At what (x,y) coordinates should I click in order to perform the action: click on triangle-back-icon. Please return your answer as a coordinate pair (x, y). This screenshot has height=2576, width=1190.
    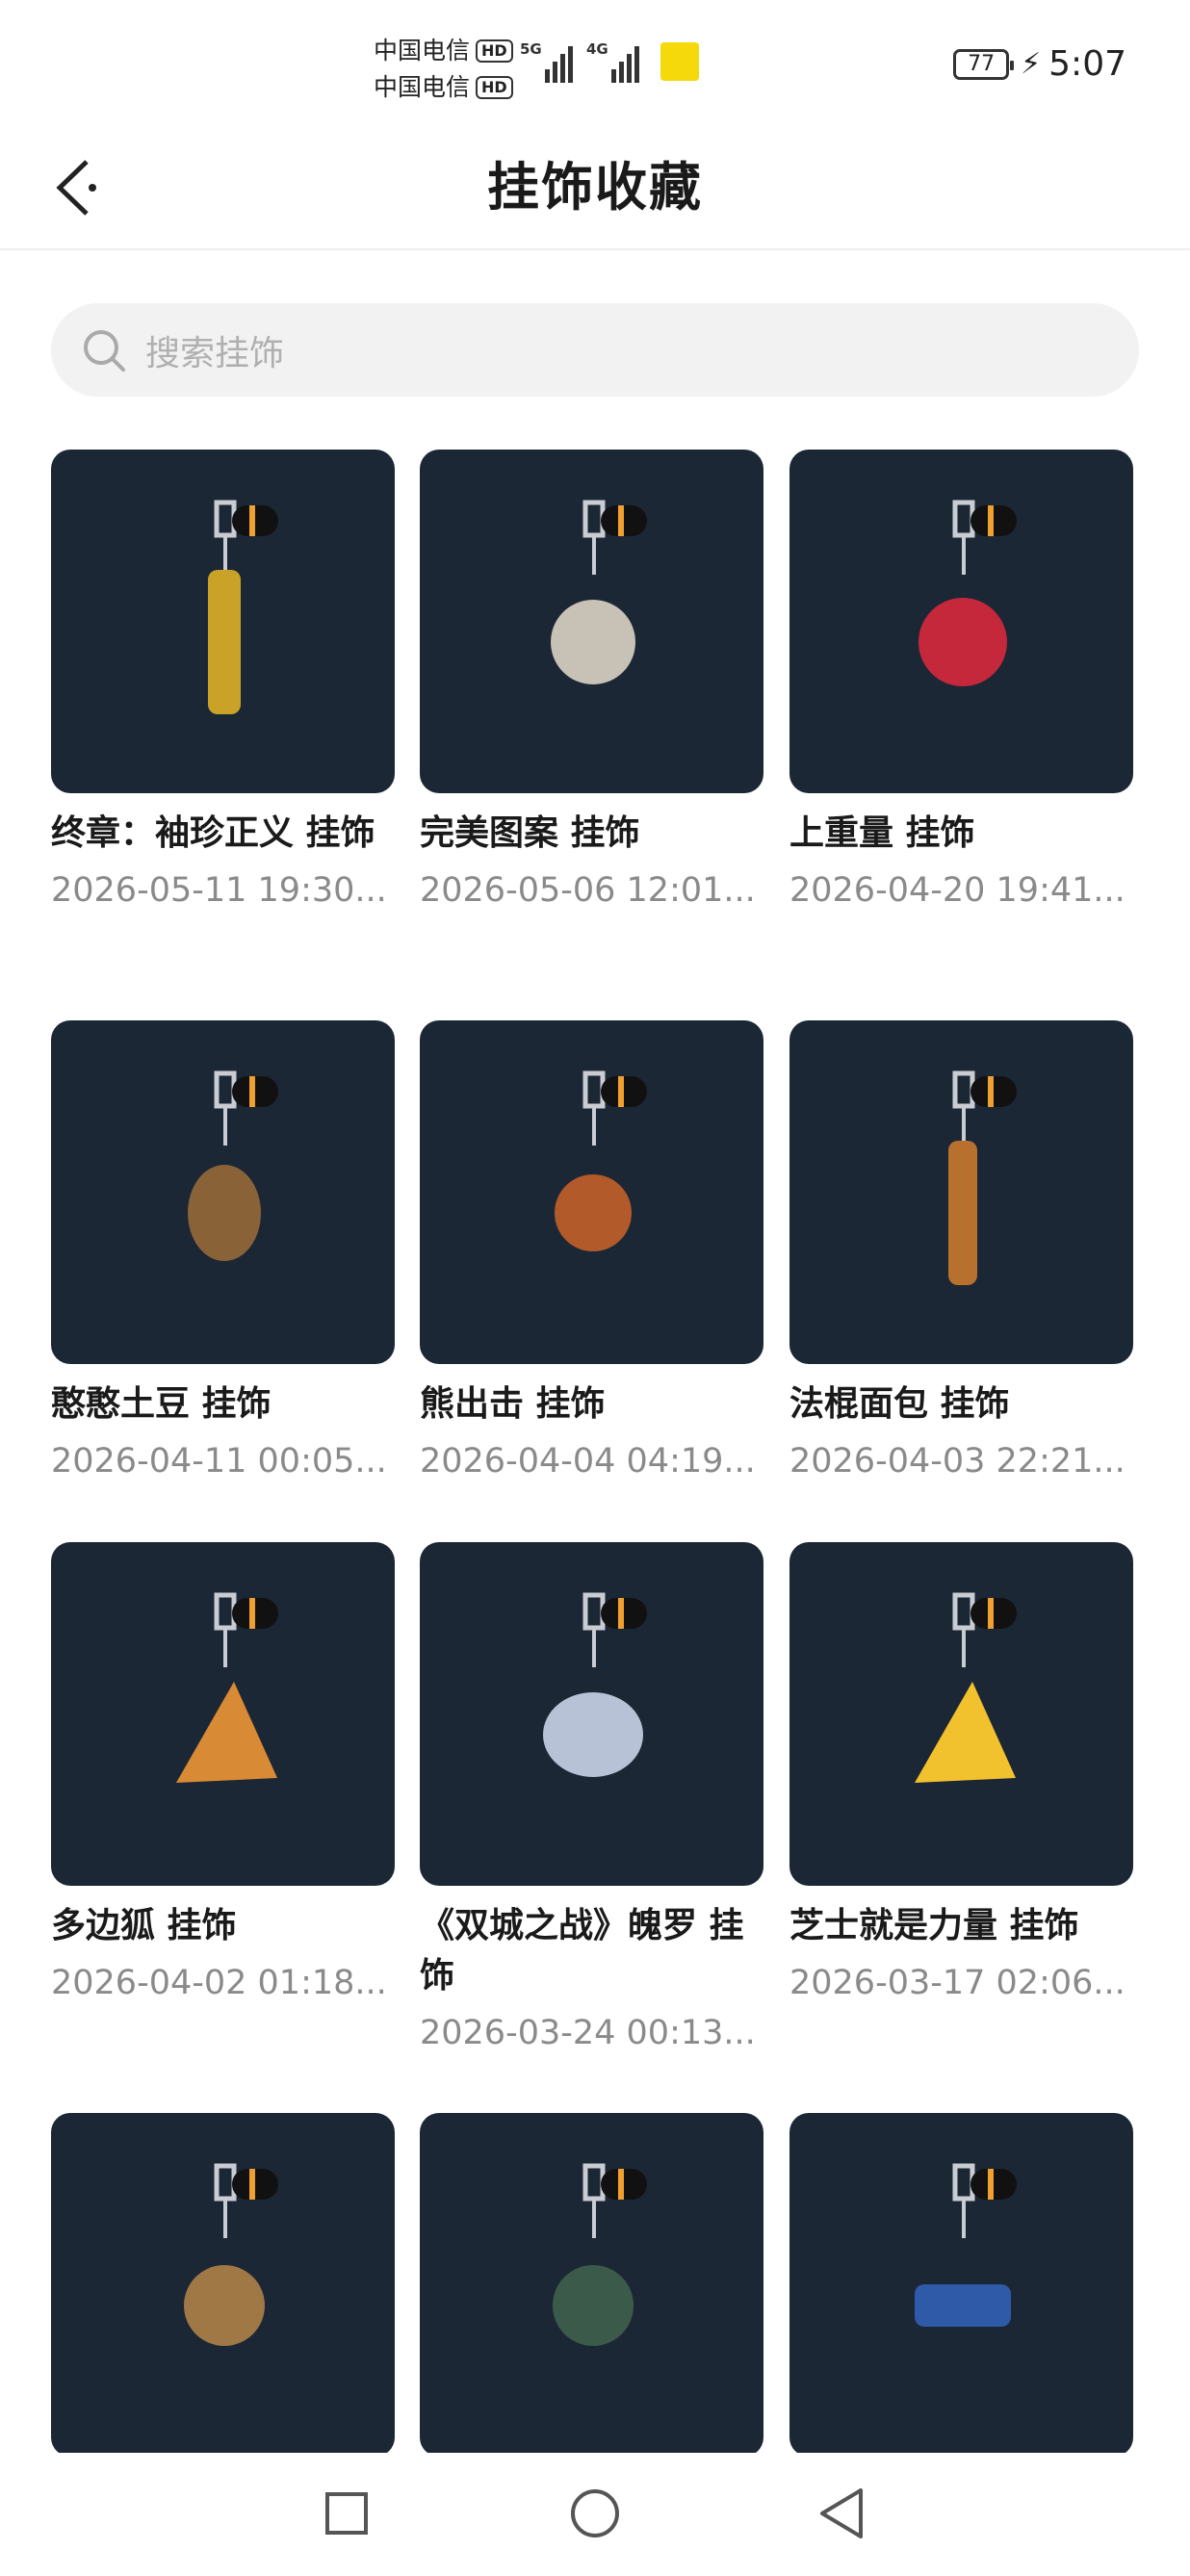
    Looking at the image, I should click on (842, 2513).